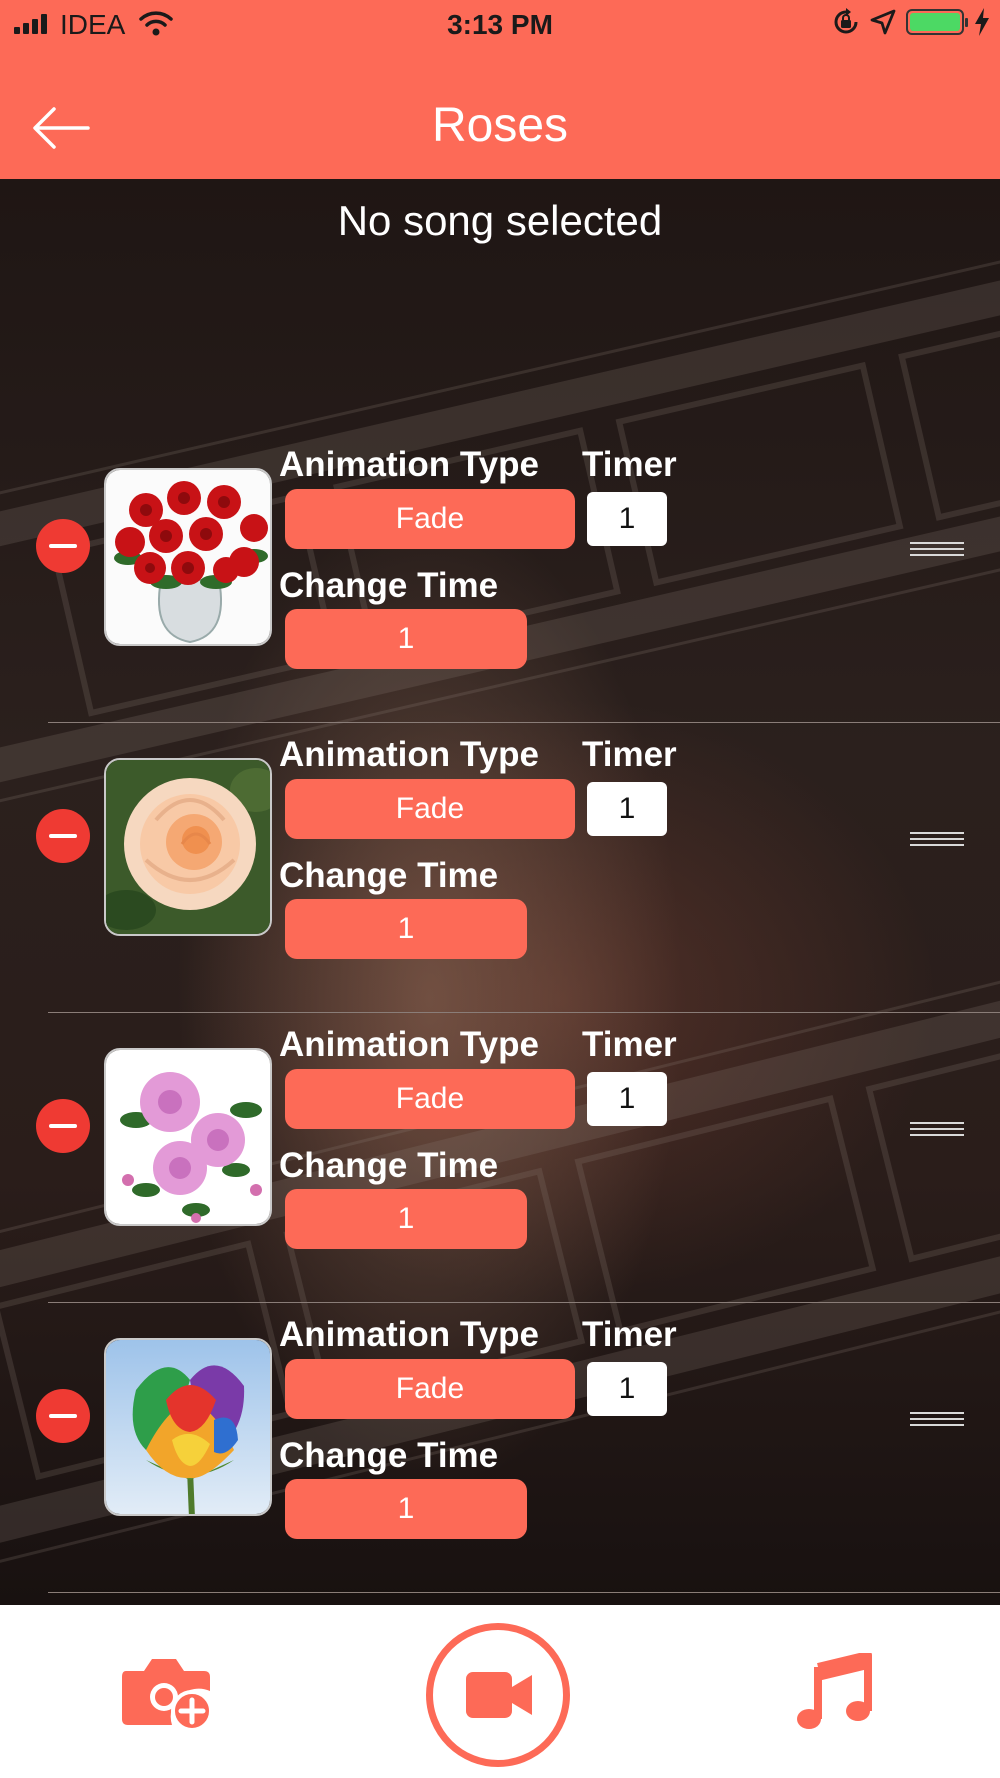 The image size is (1000, 1778). I want to click on record-video-button, so click(498, 1695).